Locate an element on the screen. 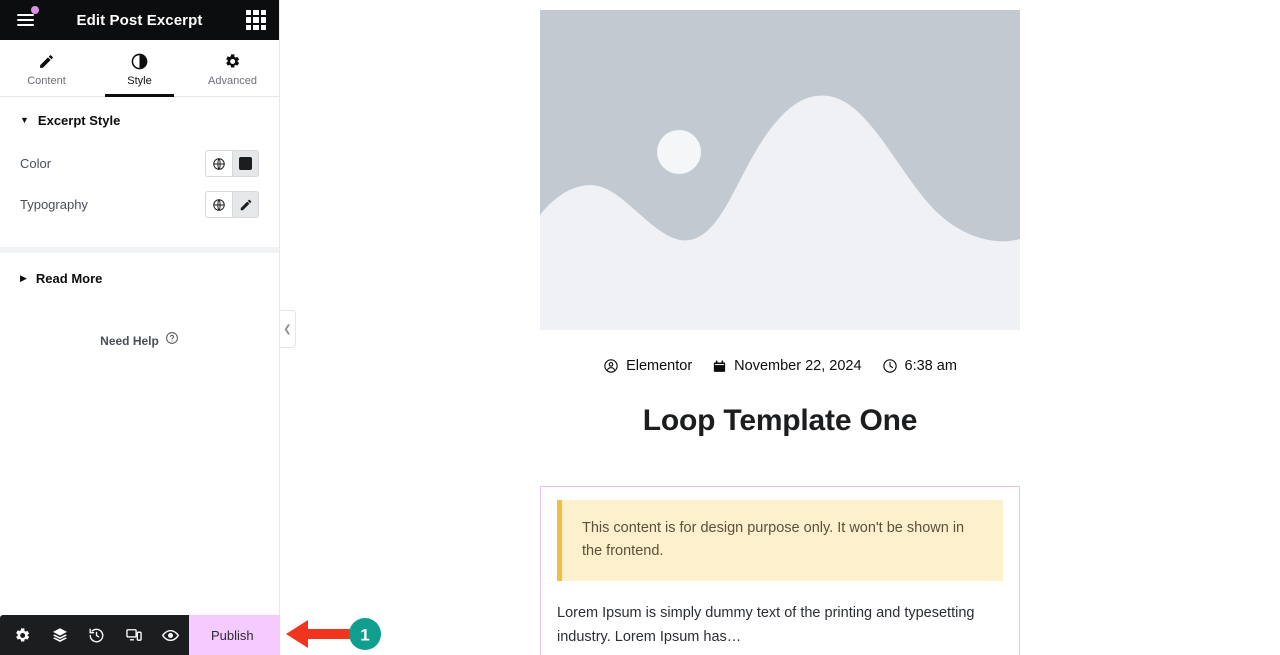  need-help-label: Need Help is located at coordinates (129, 340).